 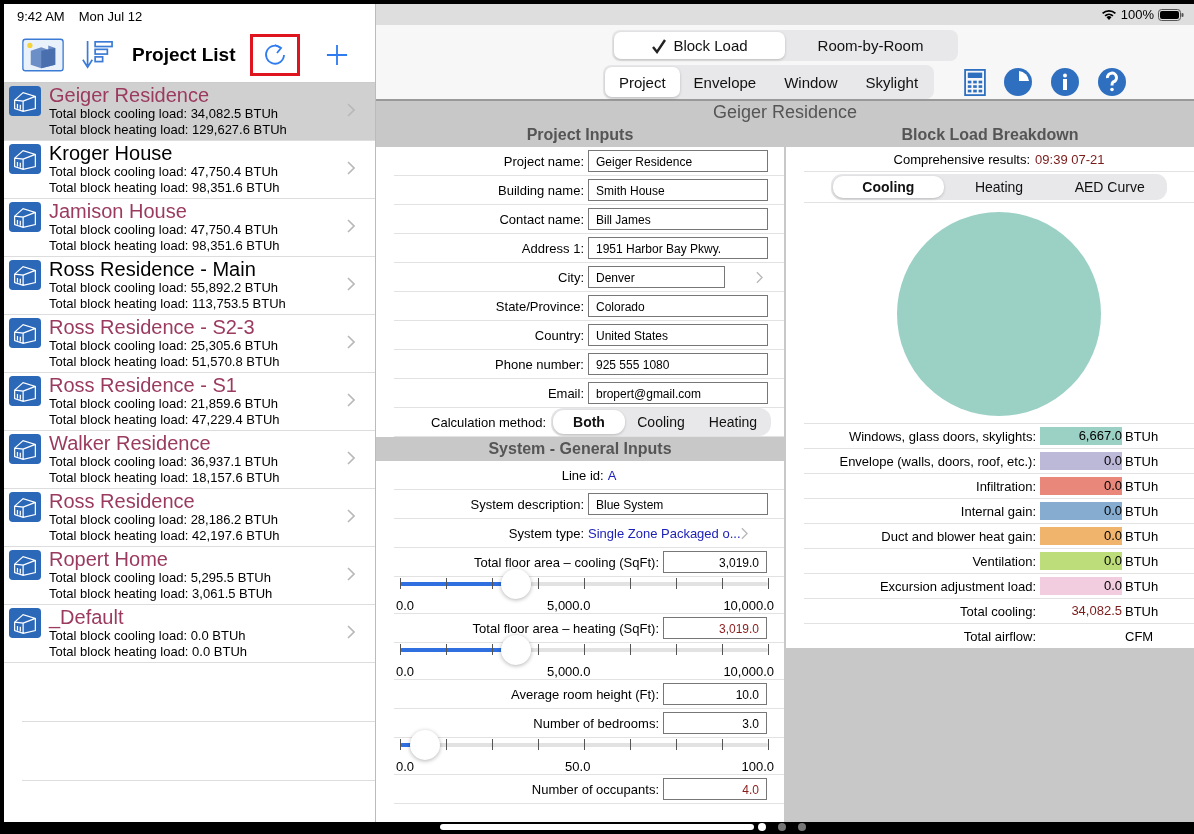 I want to click on load-label: Ventilation:, so click(x=1004, y=561).